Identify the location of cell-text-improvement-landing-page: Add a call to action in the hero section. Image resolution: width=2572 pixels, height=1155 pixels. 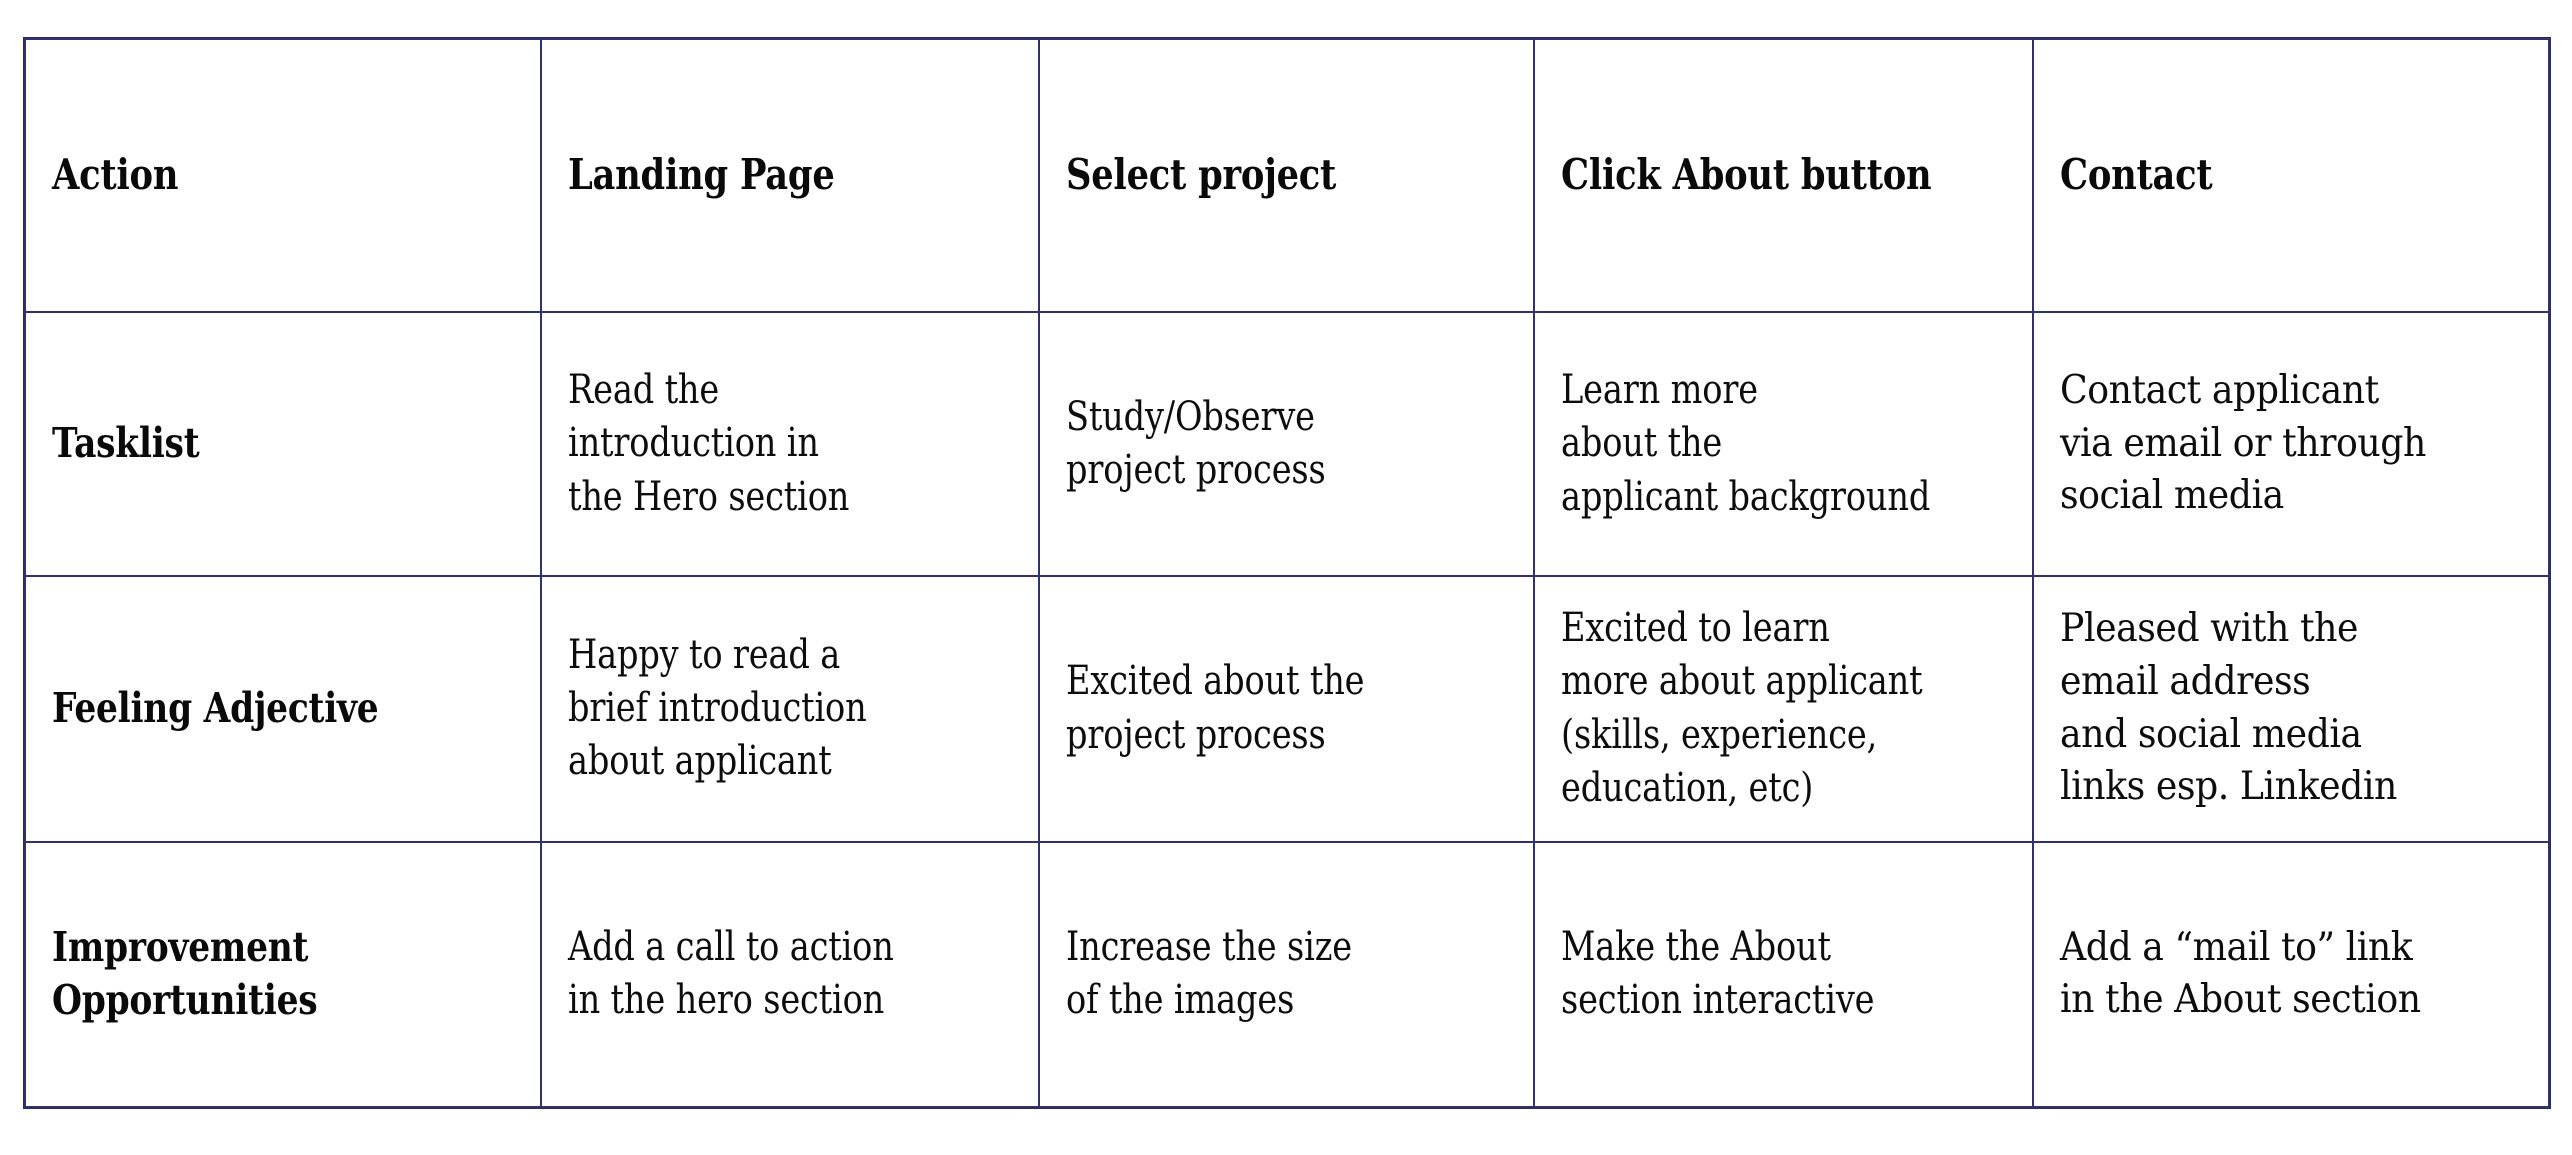
(731, 974).